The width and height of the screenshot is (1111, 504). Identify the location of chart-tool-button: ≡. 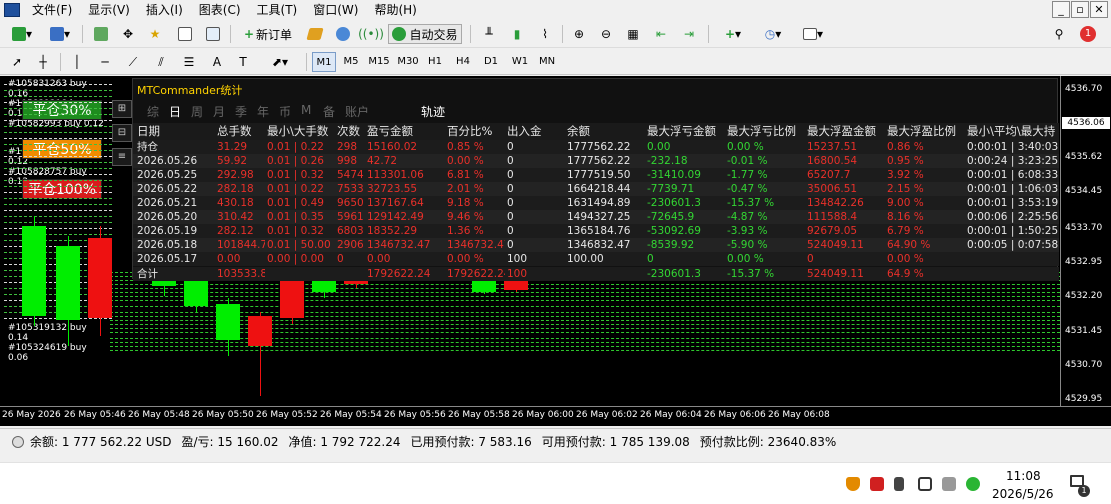
(122, 157).